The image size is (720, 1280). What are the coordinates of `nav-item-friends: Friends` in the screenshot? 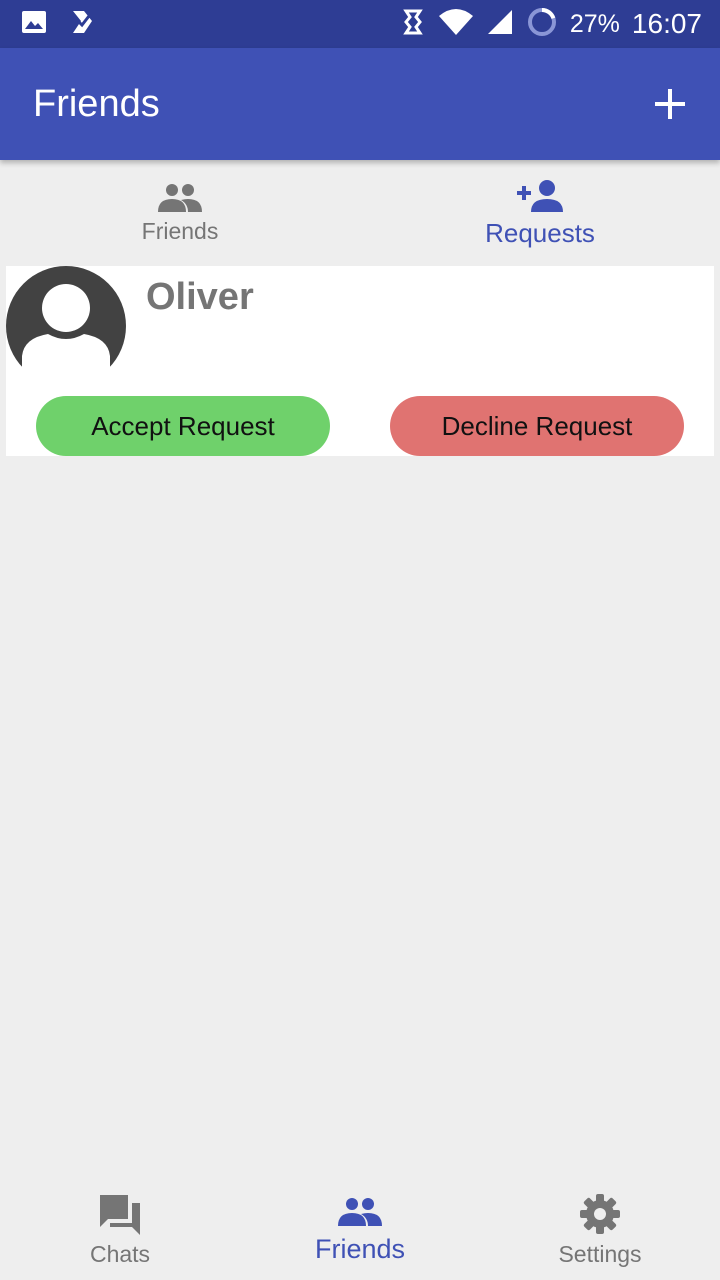 It's located at (360, 1230).